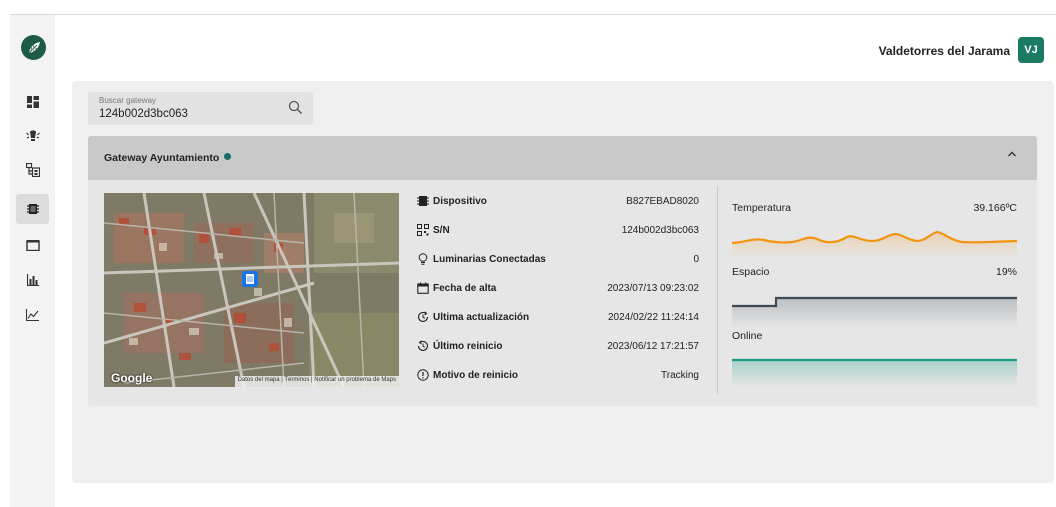  What do you see at coordinates (717, 290) in the screenshot?
I see `vertical-divider` at bounding box center [717, 290].